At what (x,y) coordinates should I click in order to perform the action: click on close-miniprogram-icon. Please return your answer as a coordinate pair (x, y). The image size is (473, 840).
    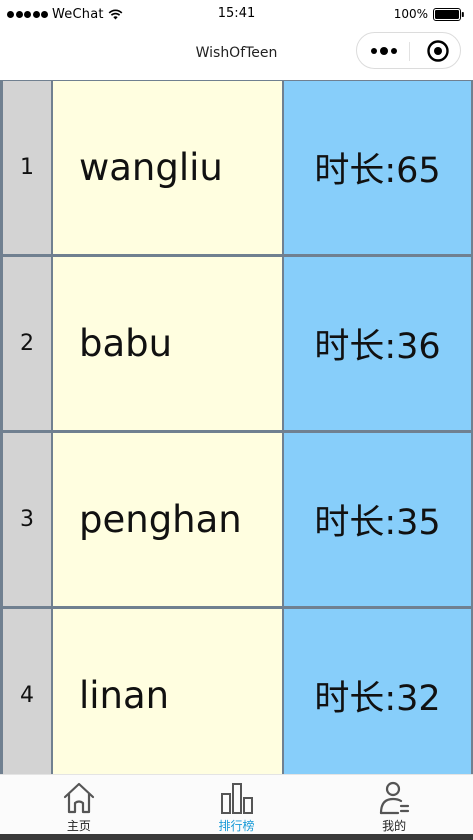
    Looking at the image, I should click on (438, 51).